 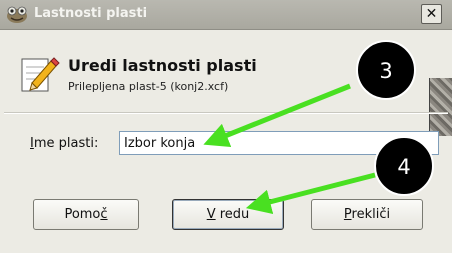 I want to click on cancel-button: Prekliči, so click(x=367, y=214).